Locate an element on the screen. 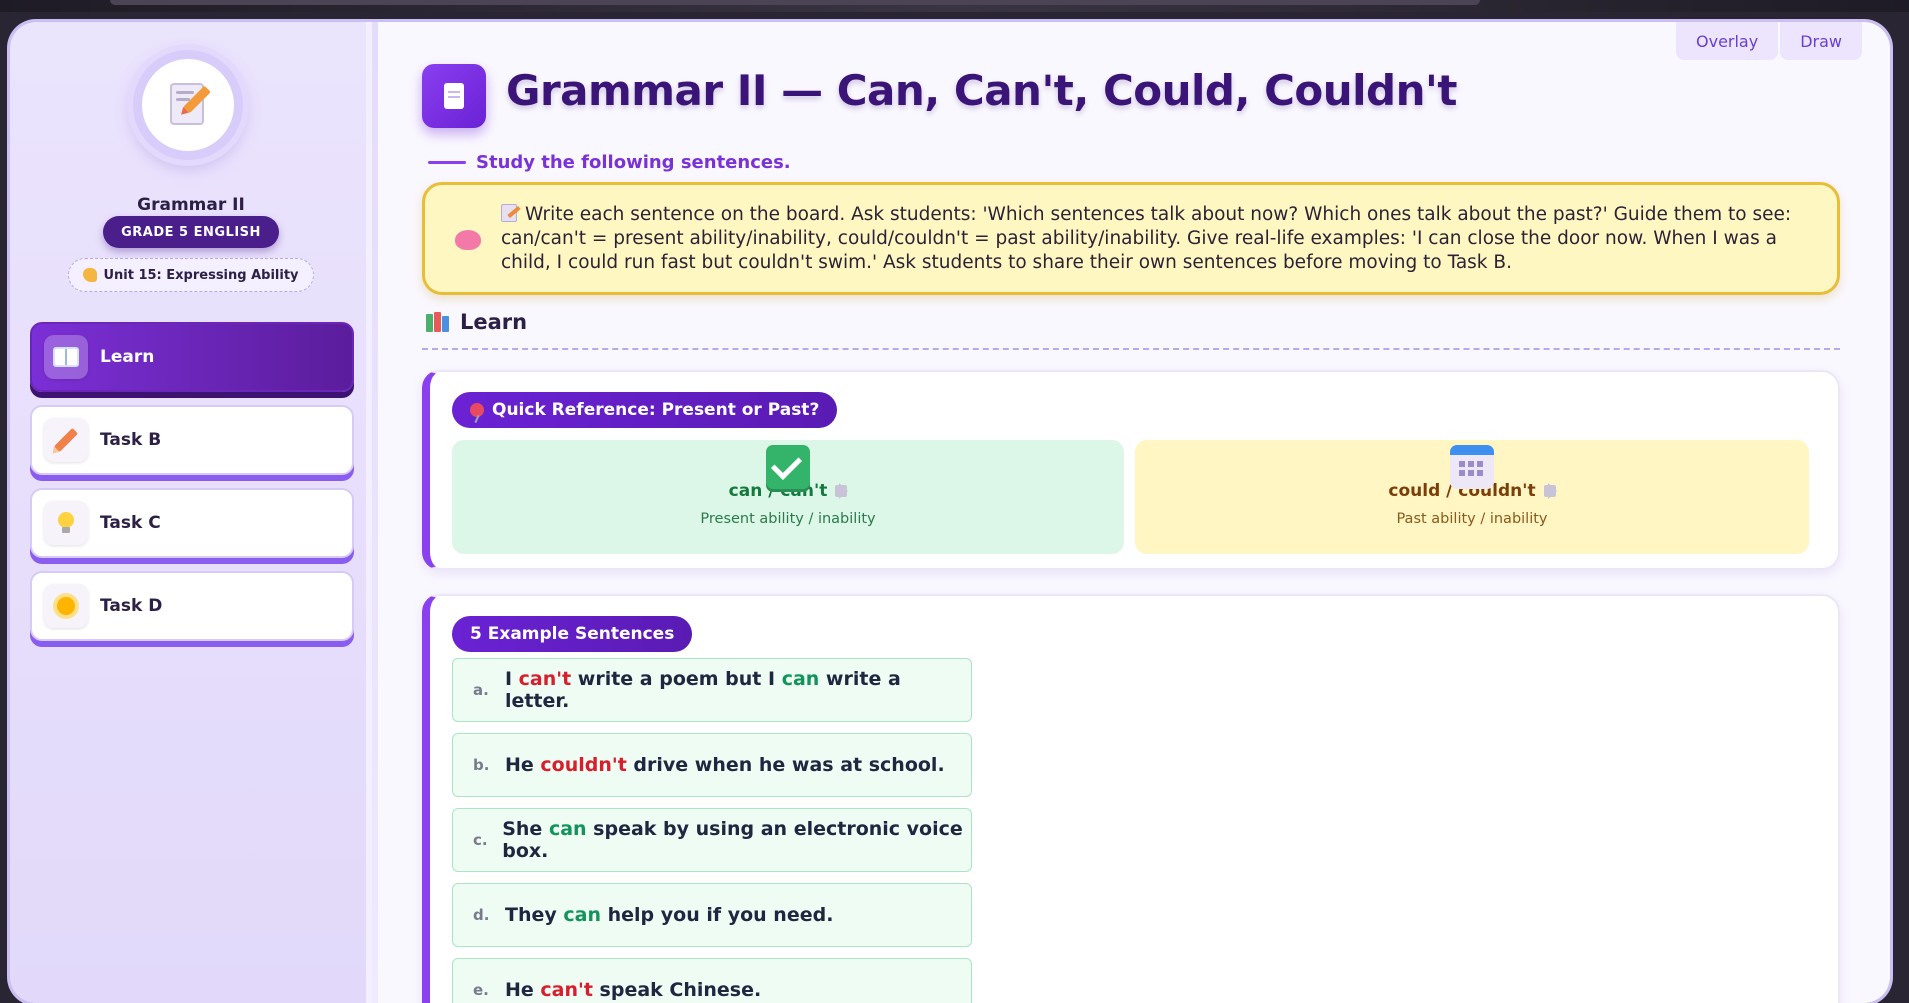  sidebar-item-label: Task C is located at coordinates (130, 523).